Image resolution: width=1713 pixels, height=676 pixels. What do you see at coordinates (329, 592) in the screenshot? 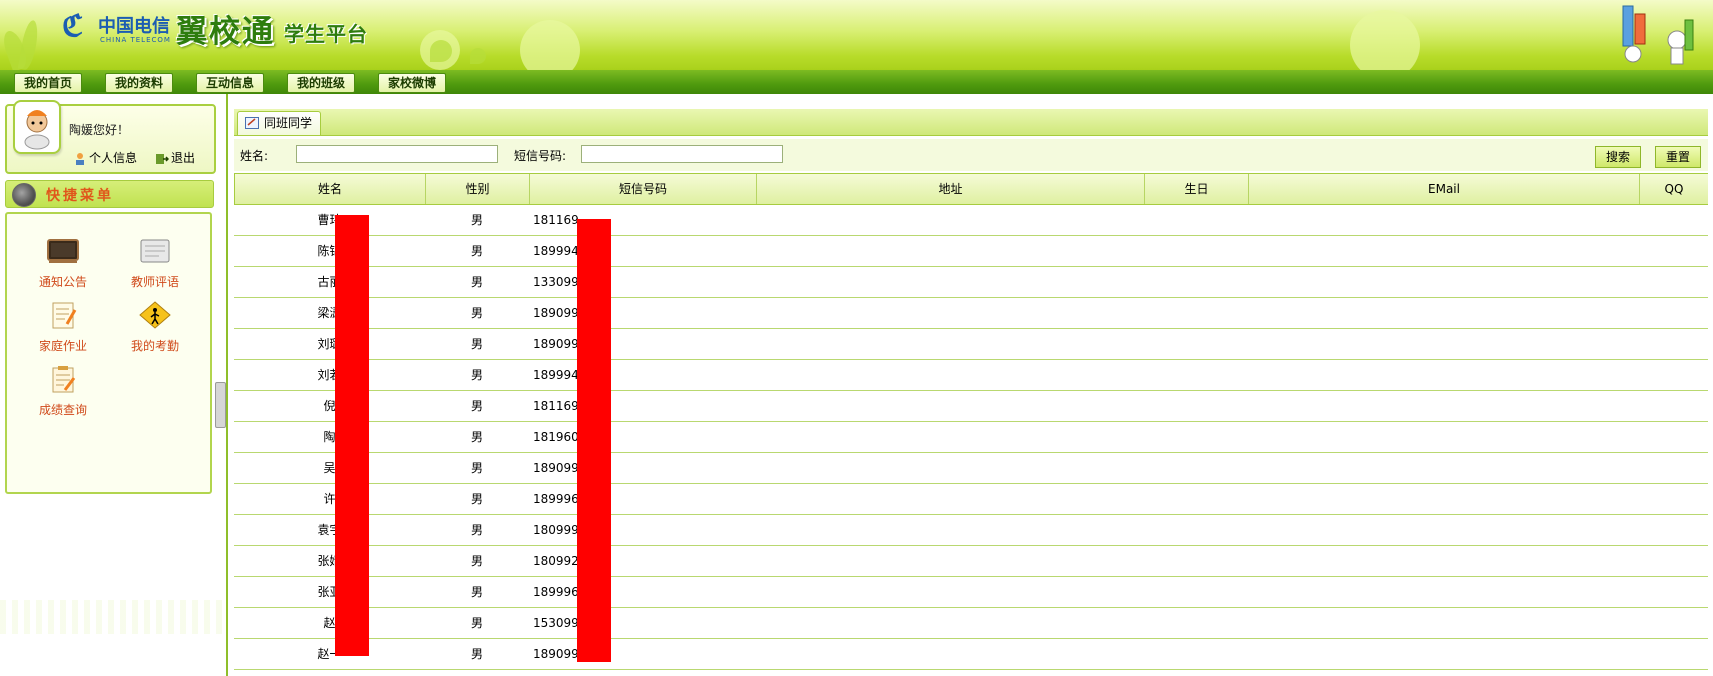
I see `cell-name: 张亚` at bounding box center [329, 592].